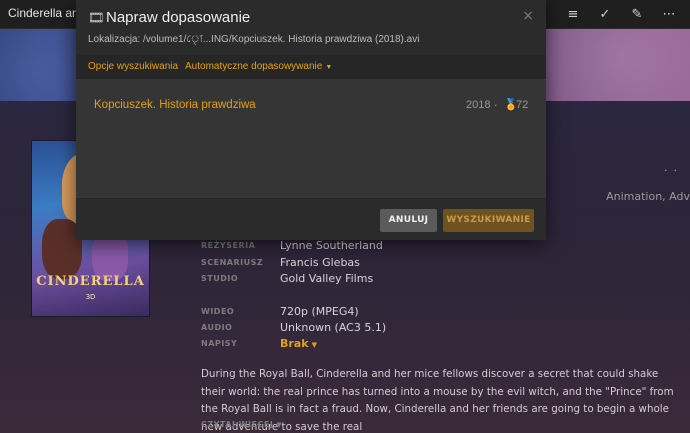 The image size is (690, 433). I want to click on audio-value: Unknown (AC3 5.1), so click(333, 327).